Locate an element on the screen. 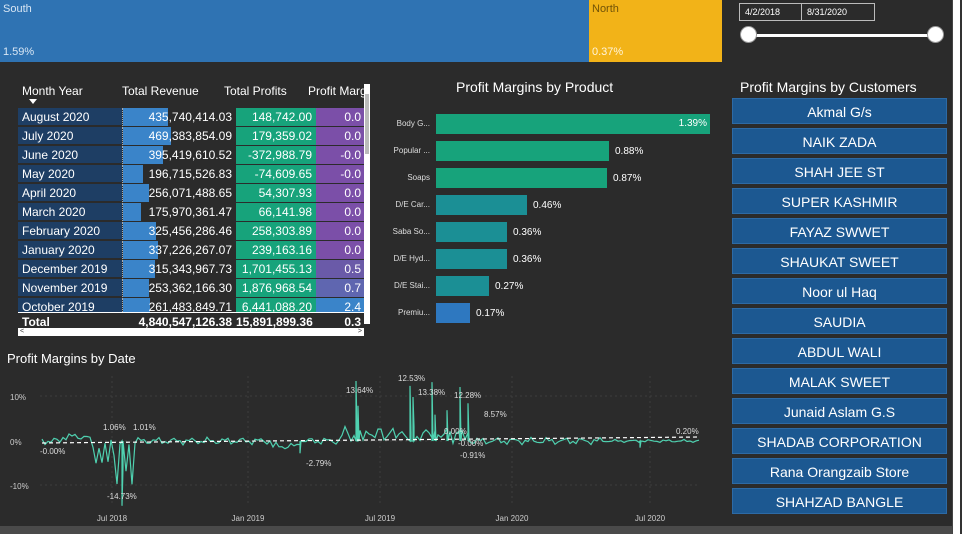 This screenshot has width=962, height=534. date-chart-title: Profit Margins by Date is located at coordinates (71, 358).